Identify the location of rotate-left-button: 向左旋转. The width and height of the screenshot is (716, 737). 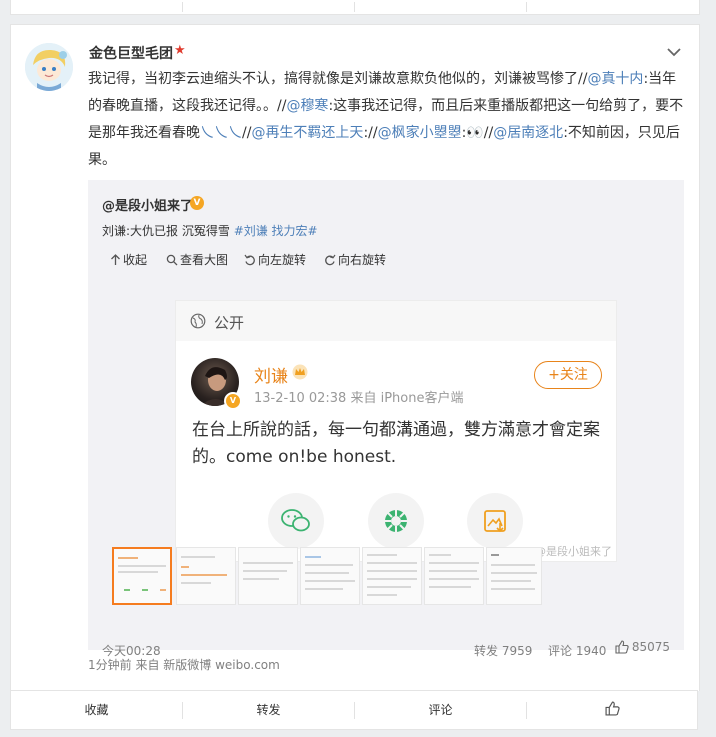
(275, 259).